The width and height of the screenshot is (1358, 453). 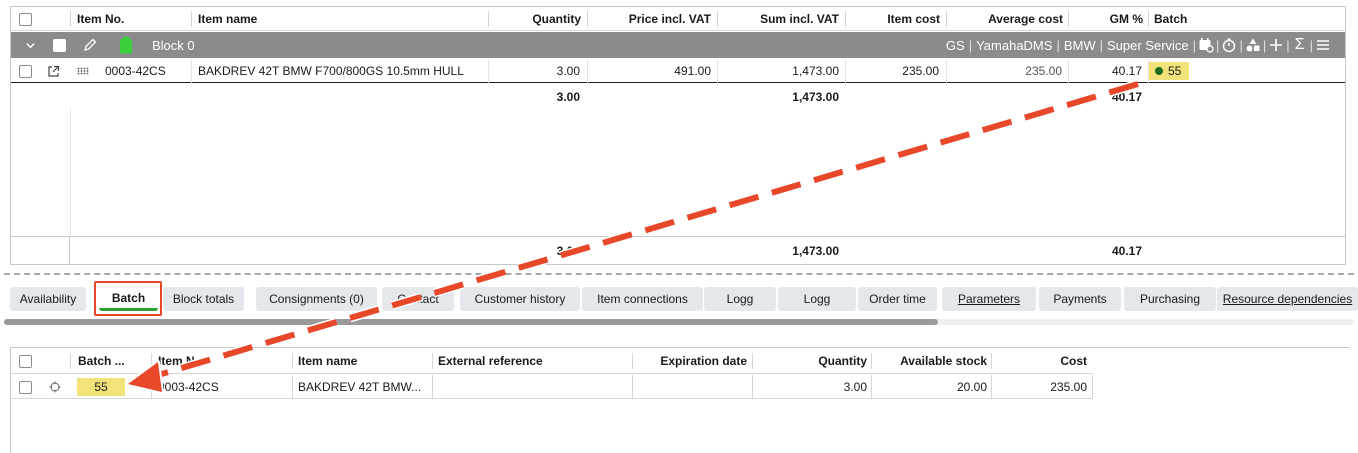 I want to click on grid-totals-row: 3.00 1,473.00 40.17, so click(x=678, y=250).